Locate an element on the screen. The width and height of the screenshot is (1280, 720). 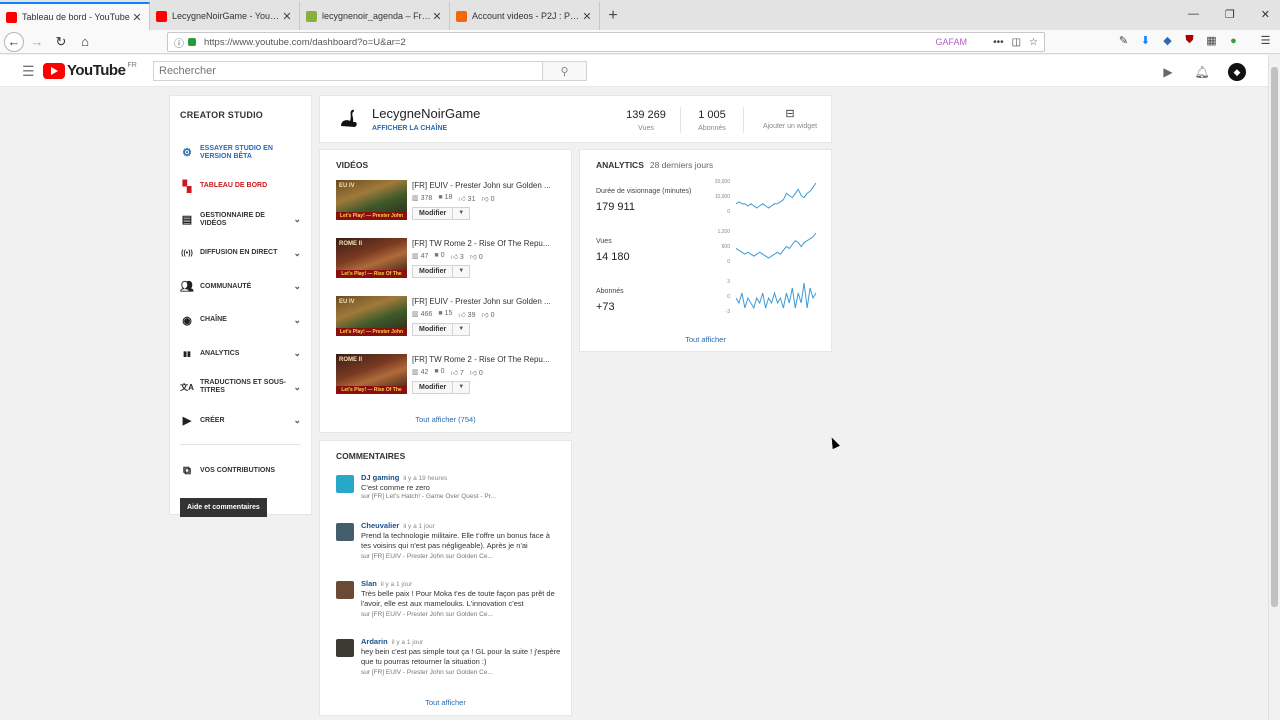
info-icon: ⓘ is located at coordinates (179, 42).